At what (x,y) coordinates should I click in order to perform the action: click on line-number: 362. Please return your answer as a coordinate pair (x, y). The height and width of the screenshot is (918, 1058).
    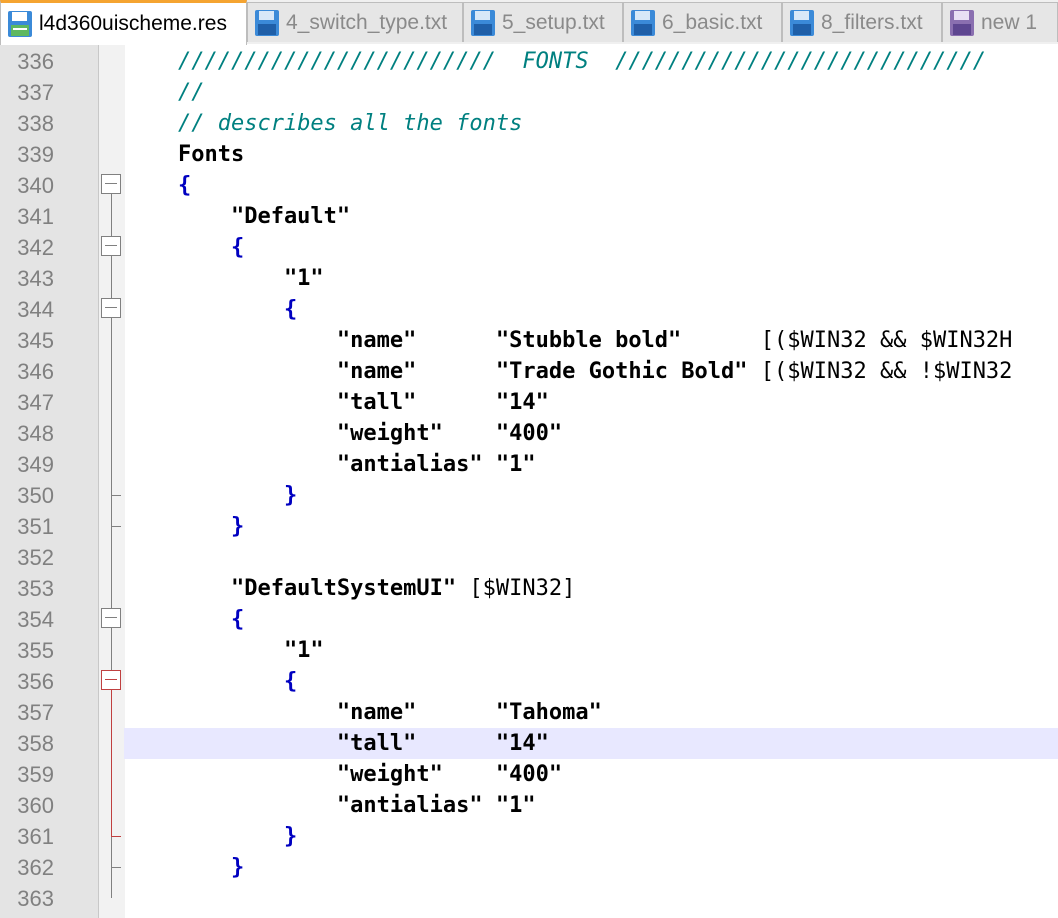
    Looking at the image, I should click on (35, 867).